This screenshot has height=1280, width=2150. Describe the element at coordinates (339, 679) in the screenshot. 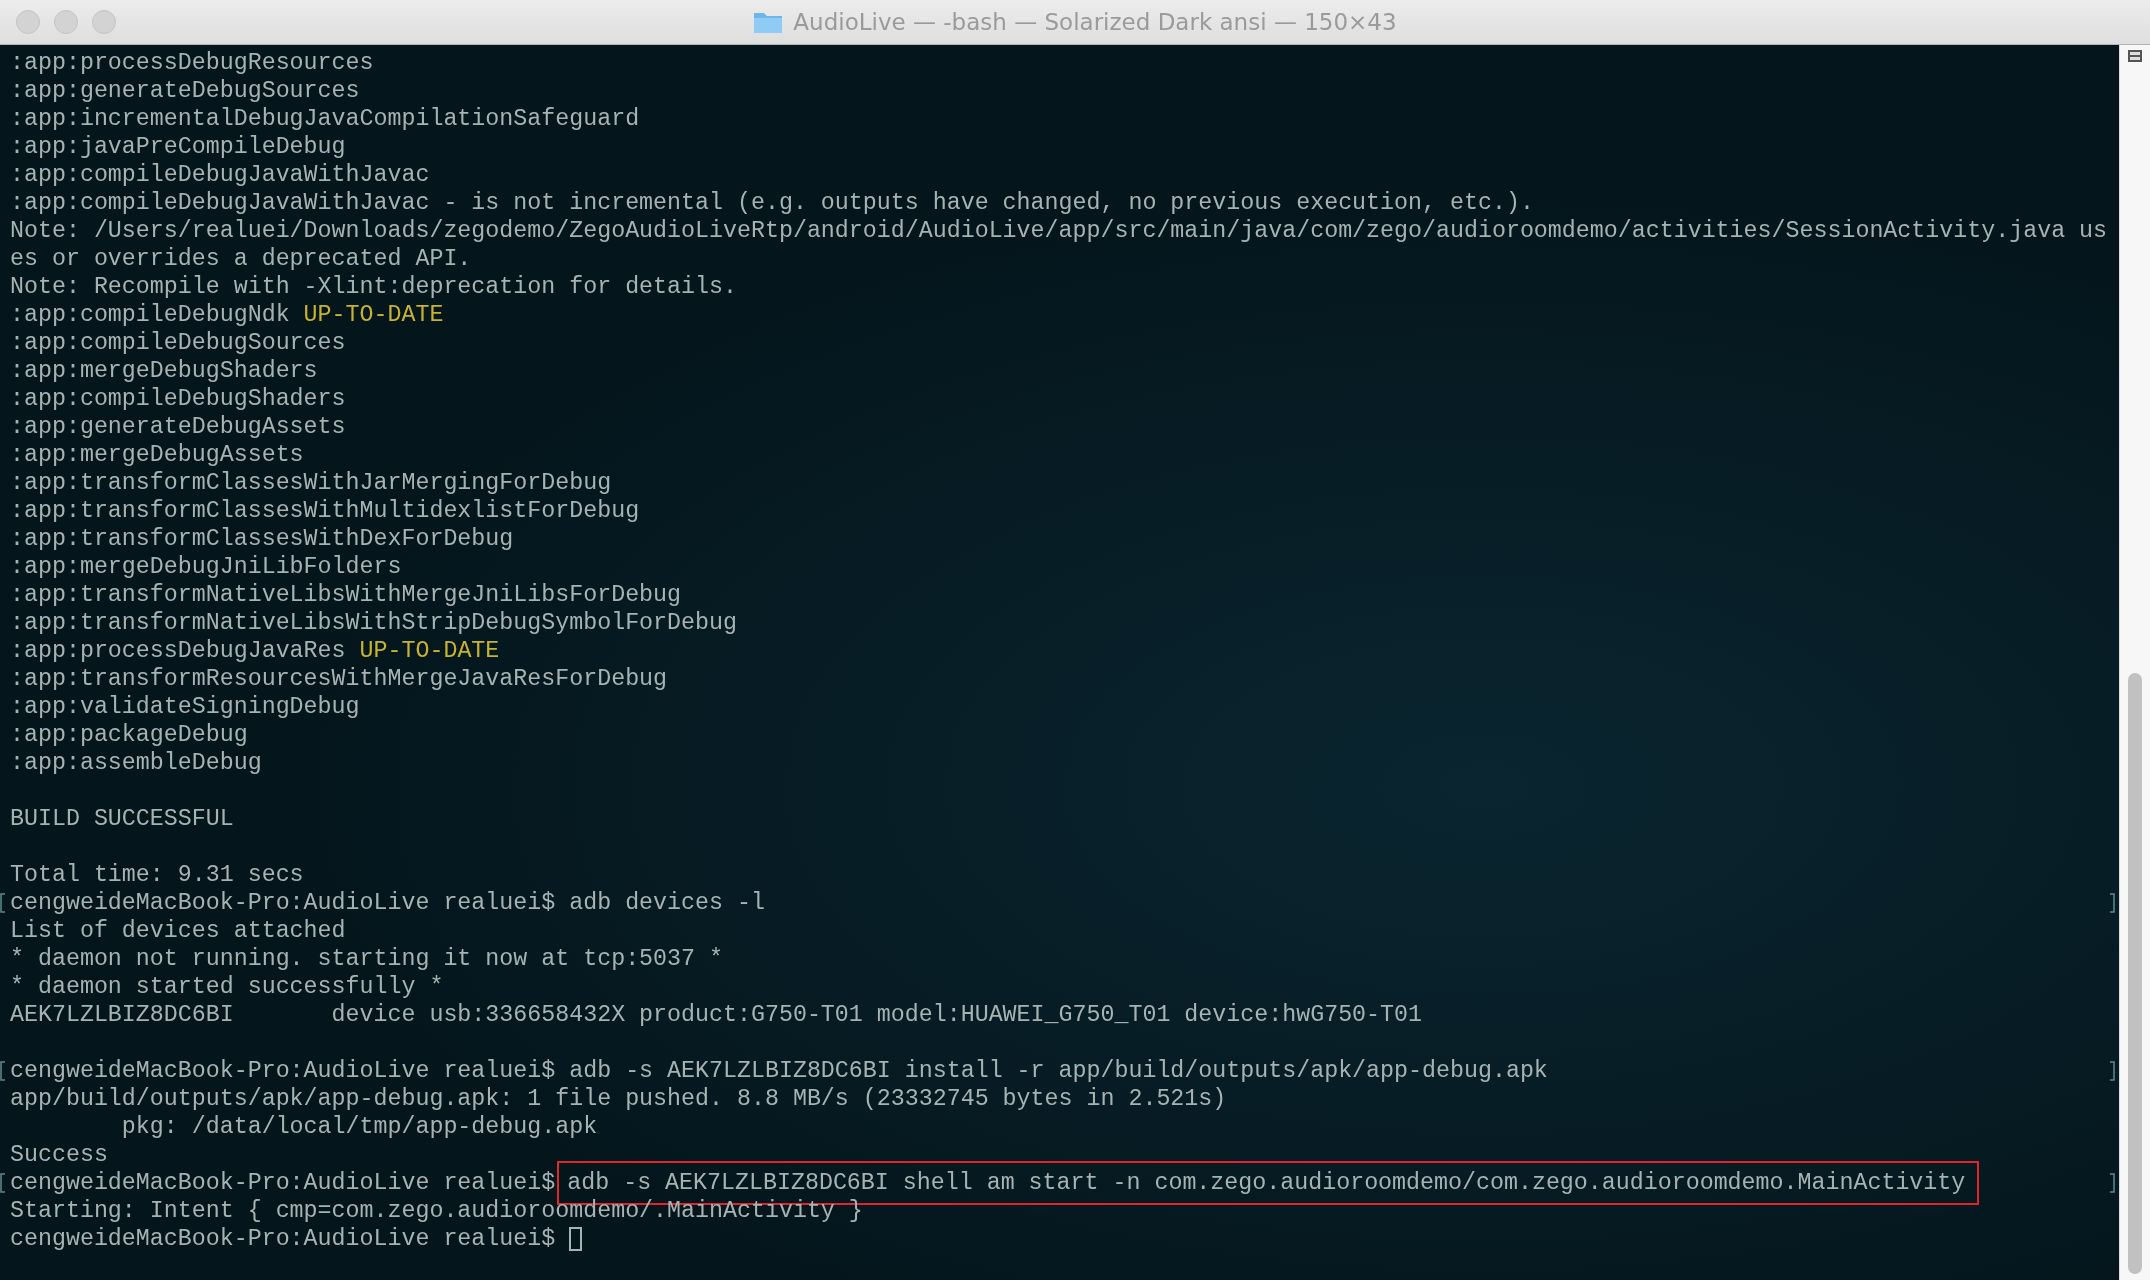

I see `terminal-line: :app:transformResourcesWithMergeJavaResForDebug` at that location.